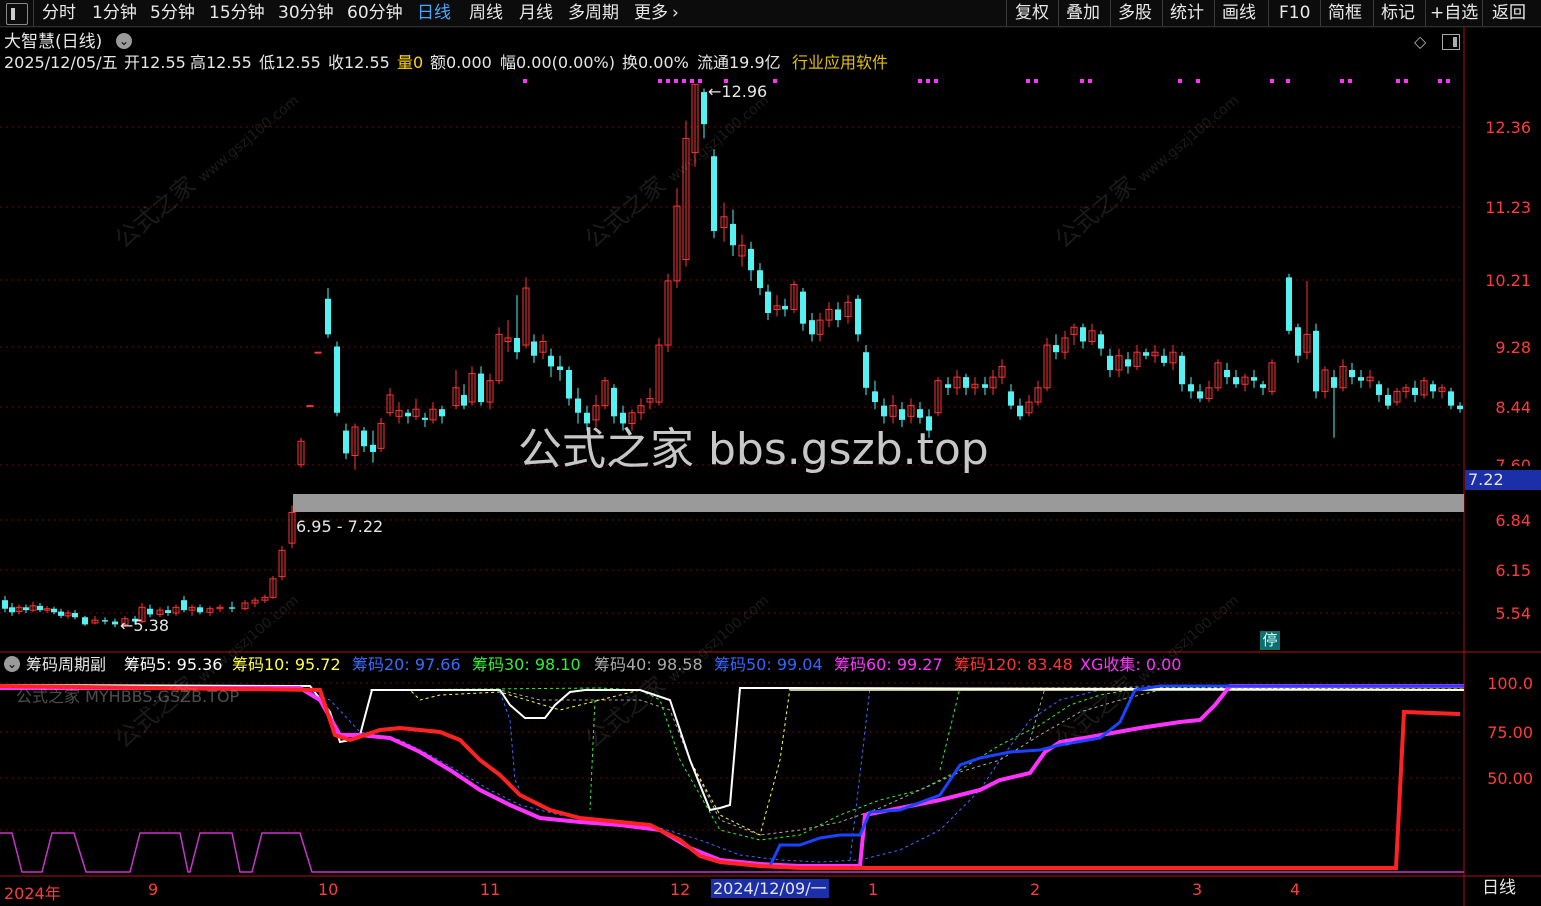  I want to click on price-tick: 12.36, so click(1508, 127).